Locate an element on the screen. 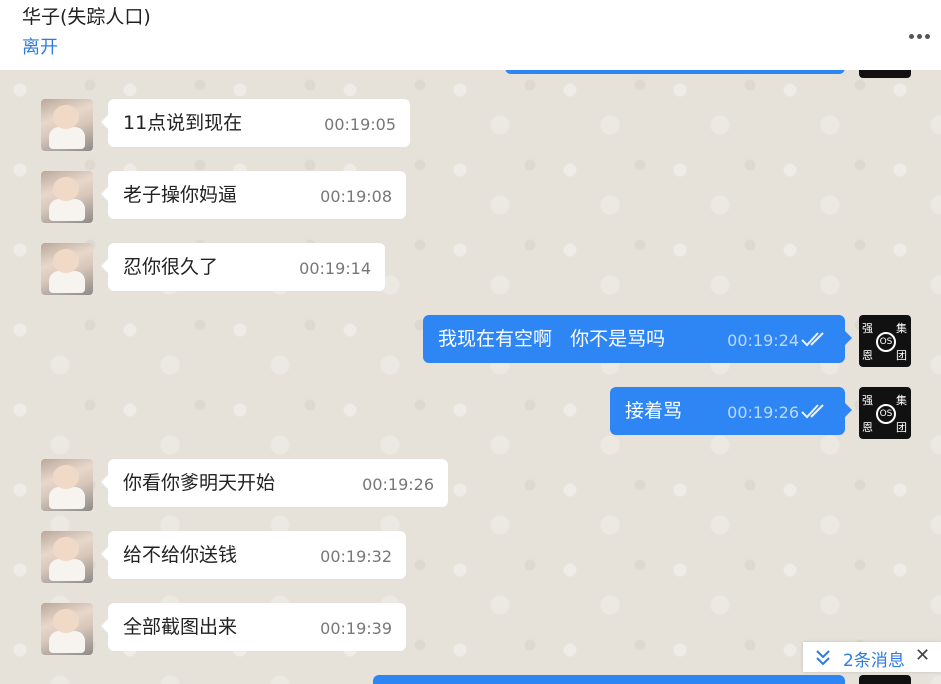 The image size is (941, 684). message-bubble: 接着骂 00:19:26 is located at coordinates (731, 411).